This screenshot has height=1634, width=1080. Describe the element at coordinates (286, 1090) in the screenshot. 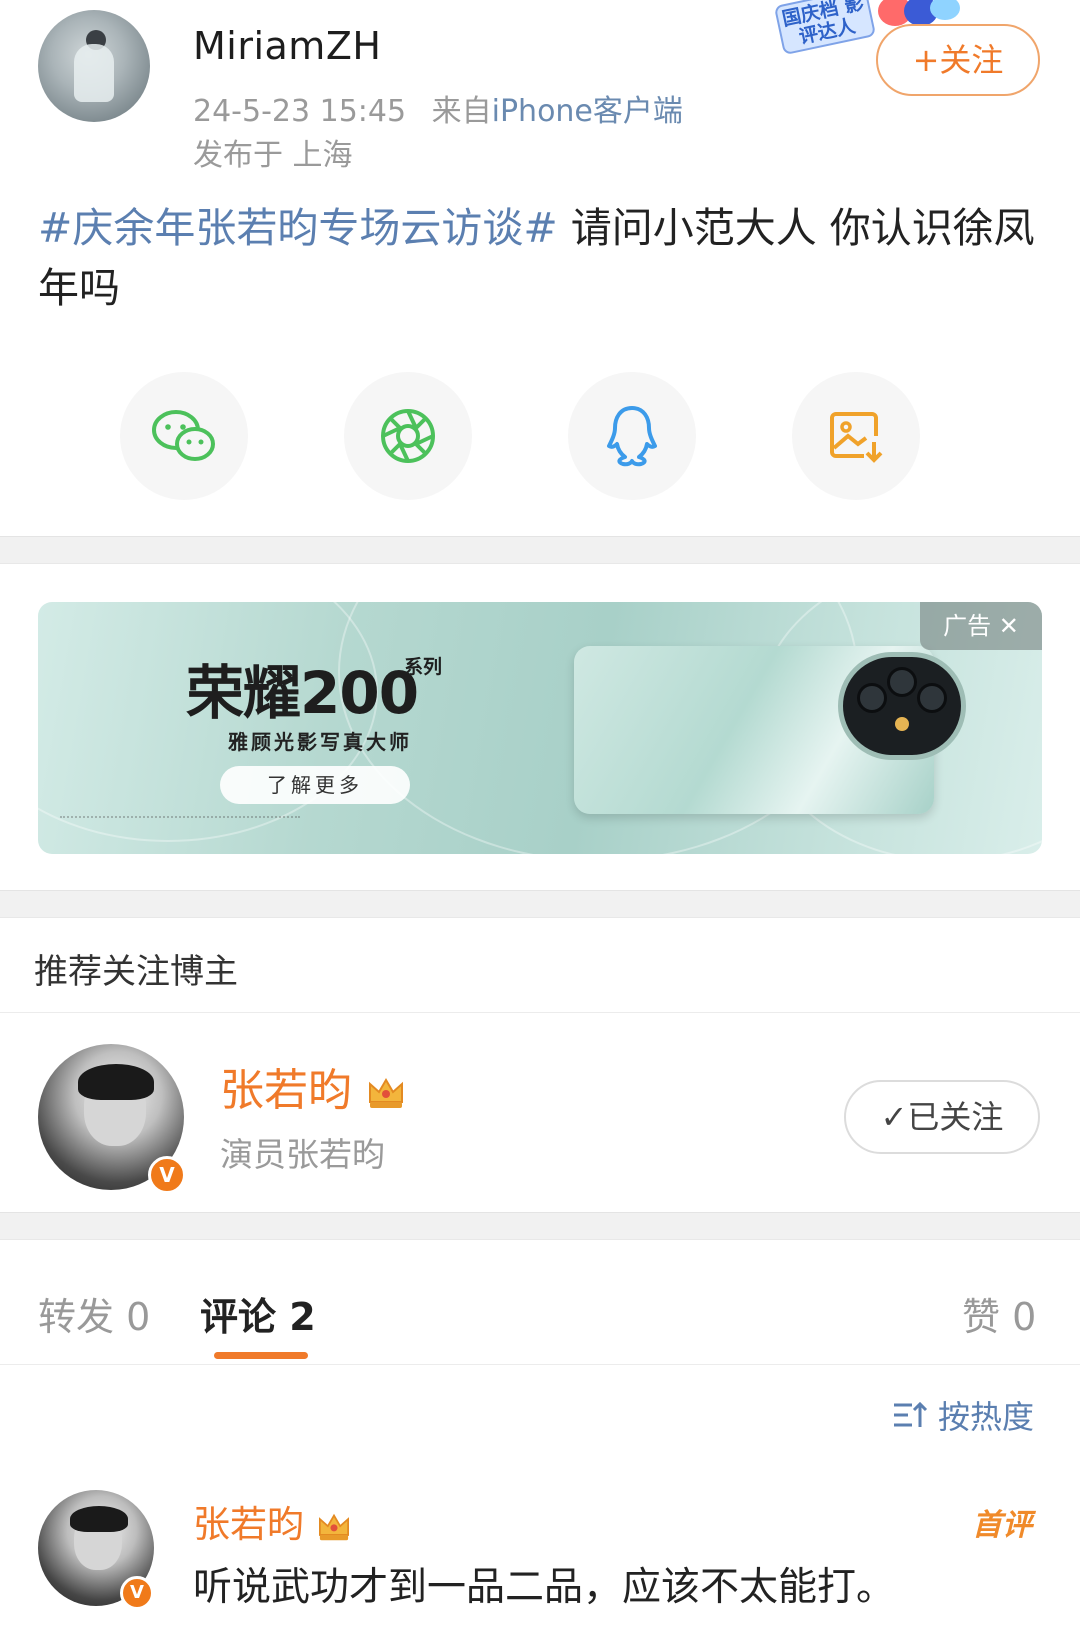

I see `recommended-user-name-text: 张若昀` at that location.